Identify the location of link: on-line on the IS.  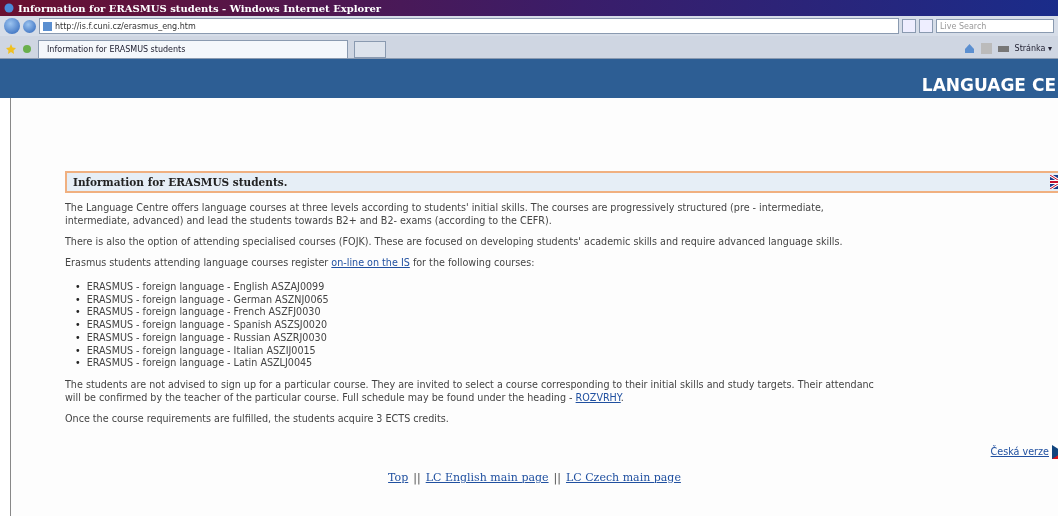
(370, 262).